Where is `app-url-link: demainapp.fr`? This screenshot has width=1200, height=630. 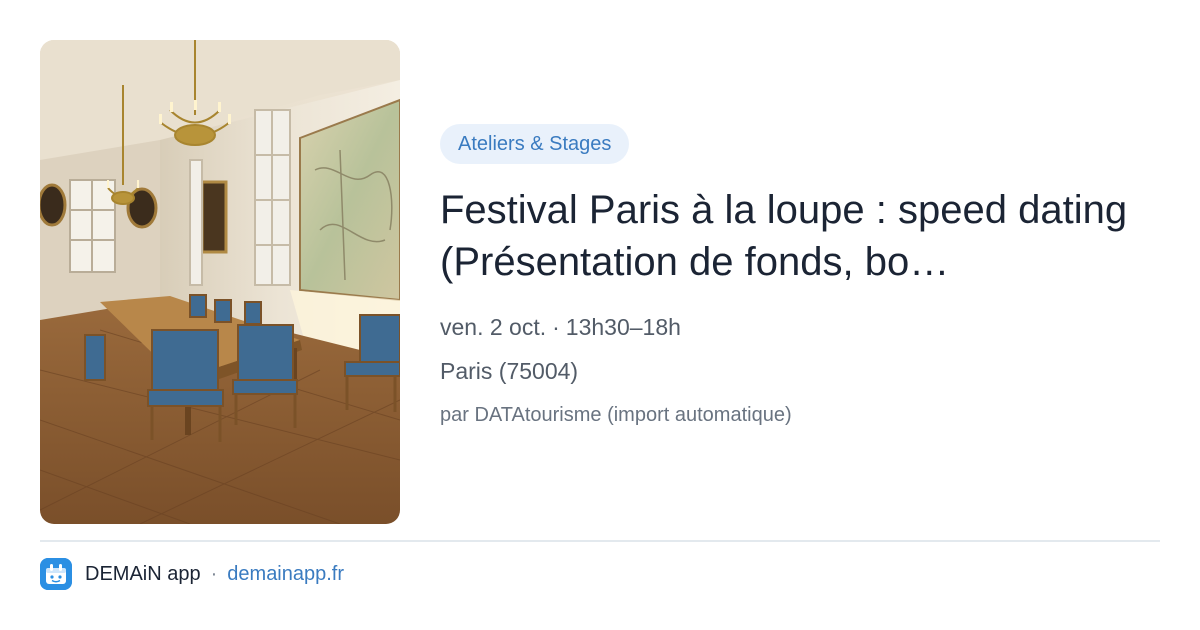
app-url-link: demainapp.fr is located at coordinates (285, 574).